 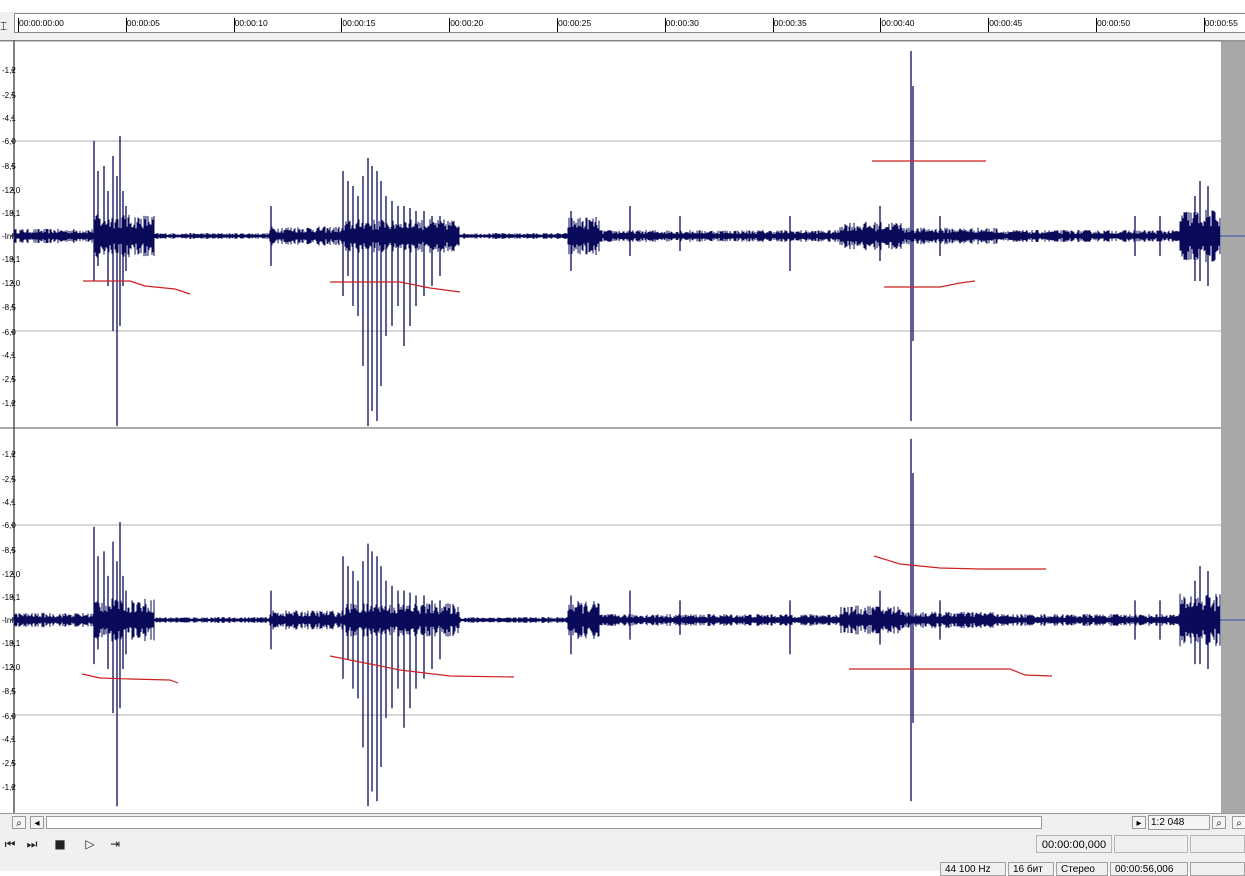 I want to click on i-beam-icon: ⌶, so click(x=4, y=26).